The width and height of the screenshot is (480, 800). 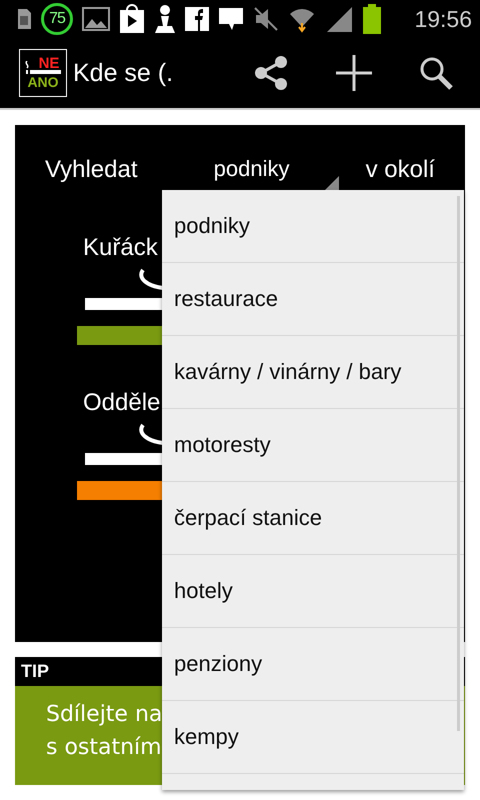 I want to click on tip-text: s ostatním, so click(x=104, y=748).